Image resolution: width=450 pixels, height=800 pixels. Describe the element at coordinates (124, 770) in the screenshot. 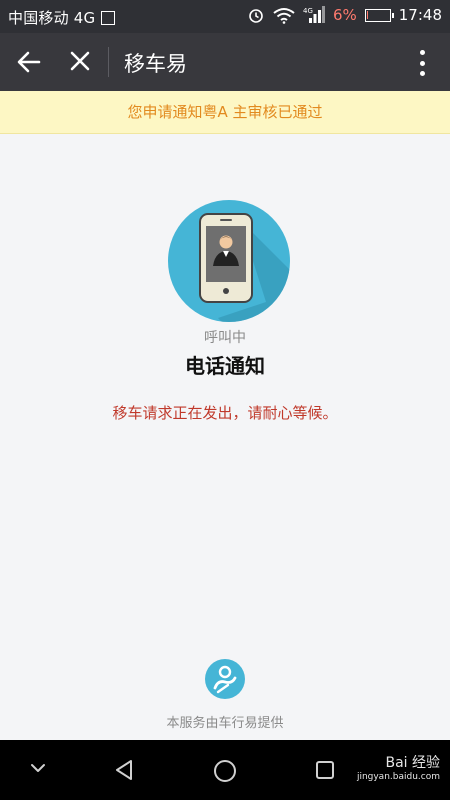

I see `back-nav-icon` at that location.